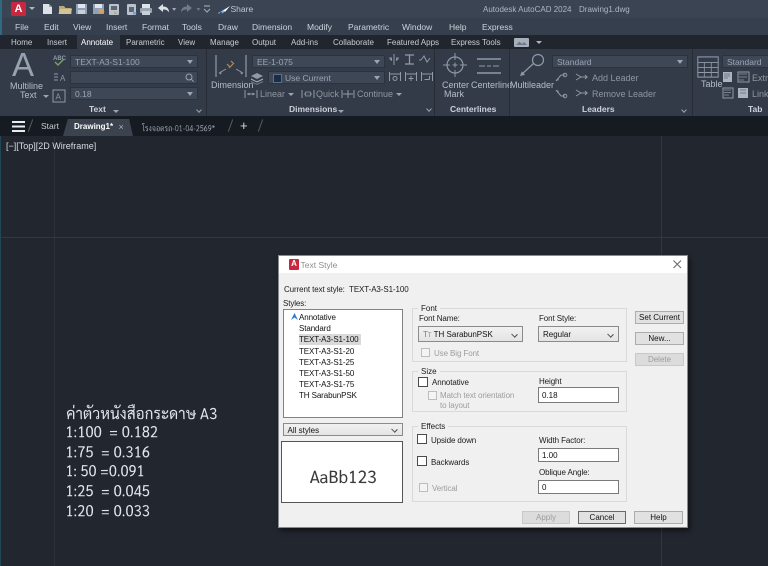 The height and width of the screenshot is (566, 768). What do you see at coordinates (60, 59) in the screenshot?
I see `svg-text: ABC` at bounding box center [60, 59].